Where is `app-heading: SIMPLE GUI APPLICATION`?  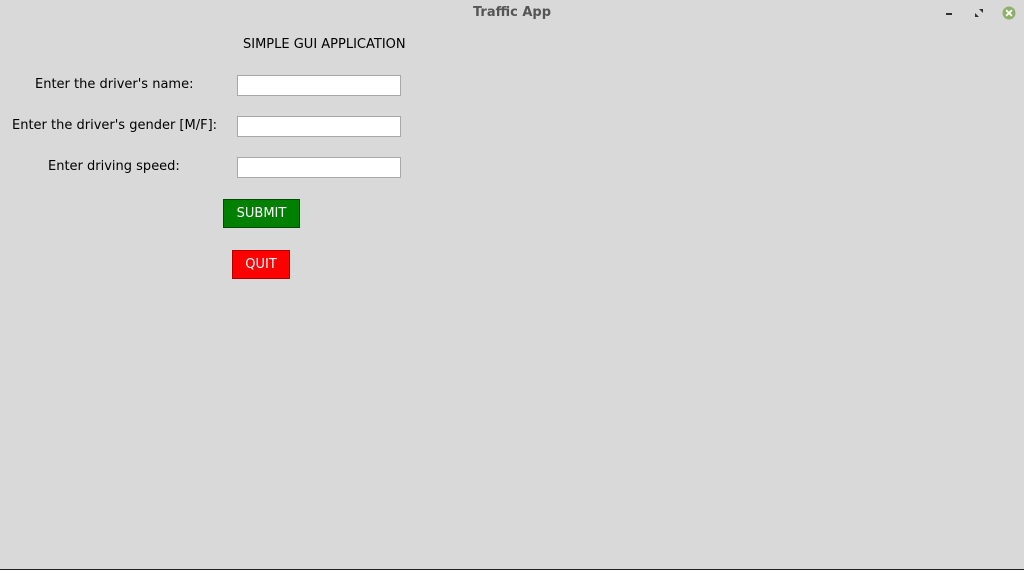
app-heading: SIMPLE GUI APPLICATION is located at coordinates (324, 44).